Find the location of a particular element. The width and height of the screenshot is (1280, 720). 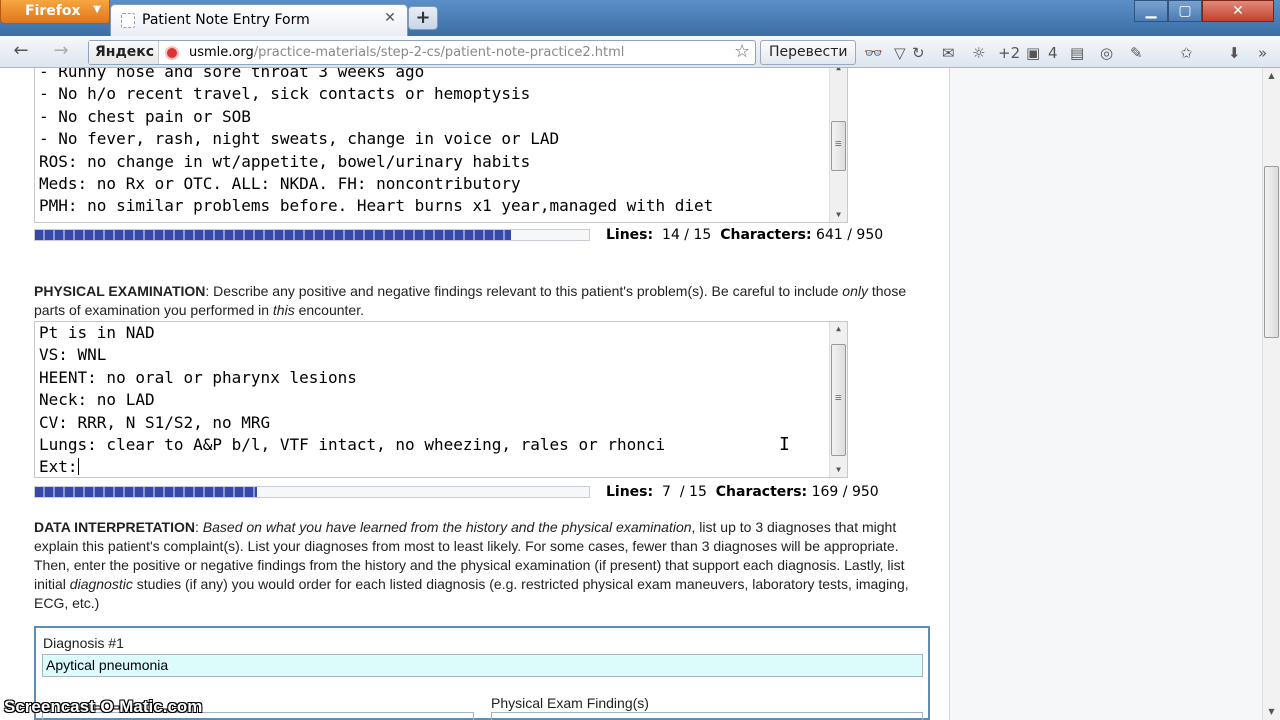

pe-counter: Lines: 7 / 15 Characters: 169 / 950 is located at coordinates (742, 492).